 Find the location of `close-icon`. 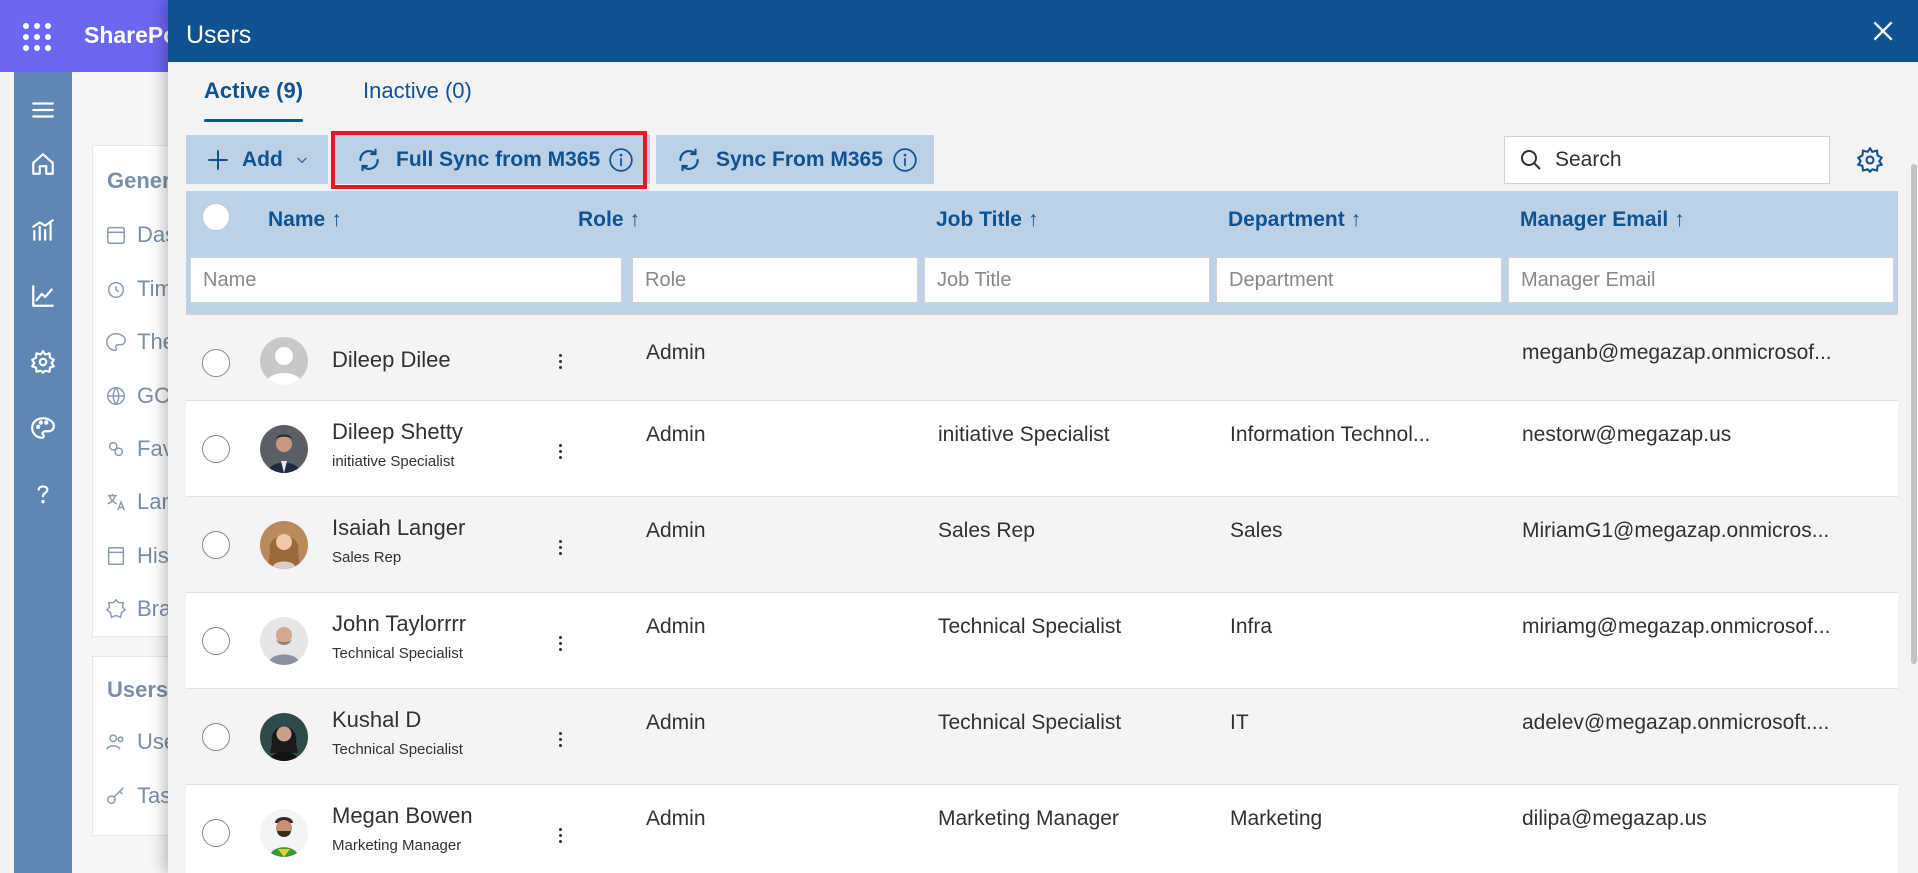

close-icon is located at coordinates (1883, 31).